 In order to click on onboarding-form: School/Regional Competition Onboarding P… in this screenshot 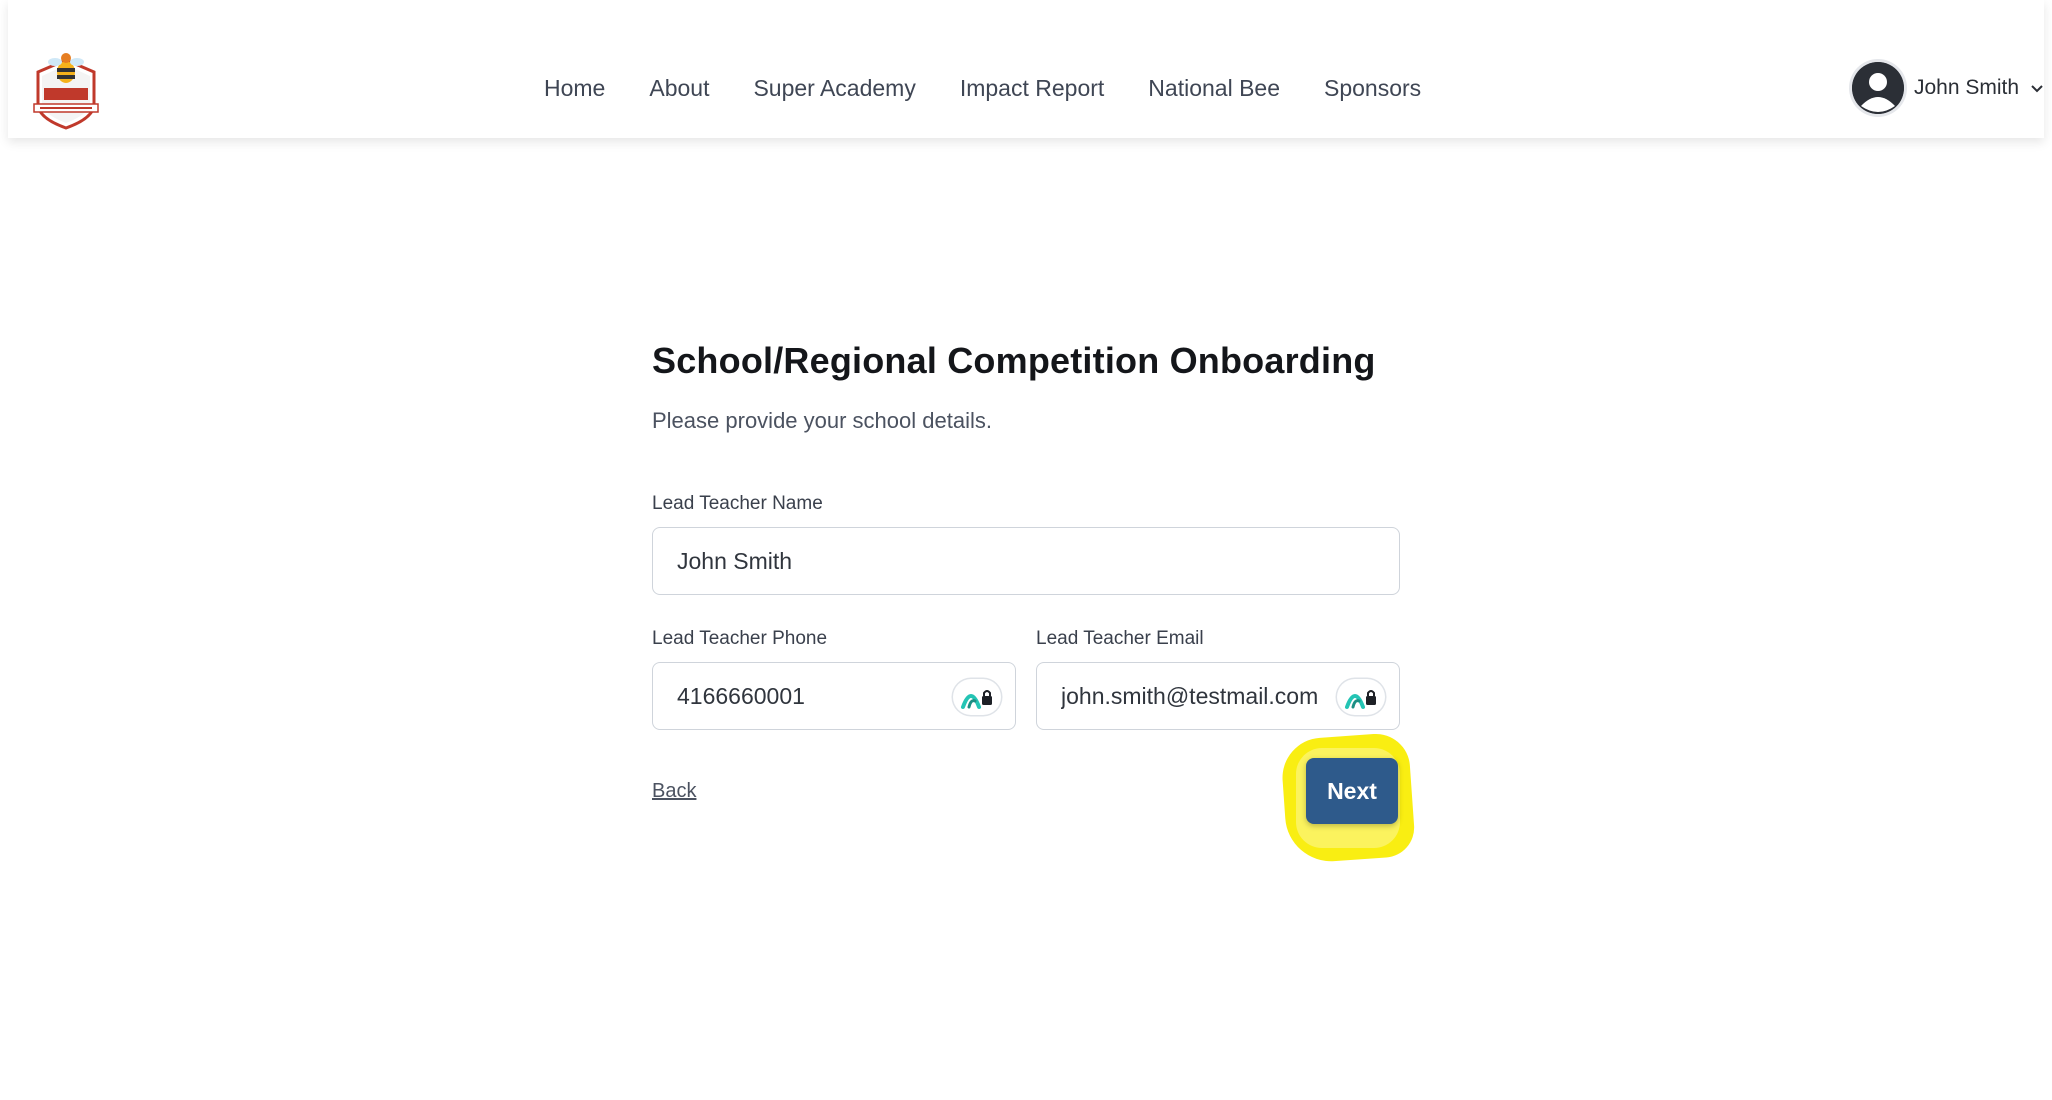, I will do `click(1026, 387)`.